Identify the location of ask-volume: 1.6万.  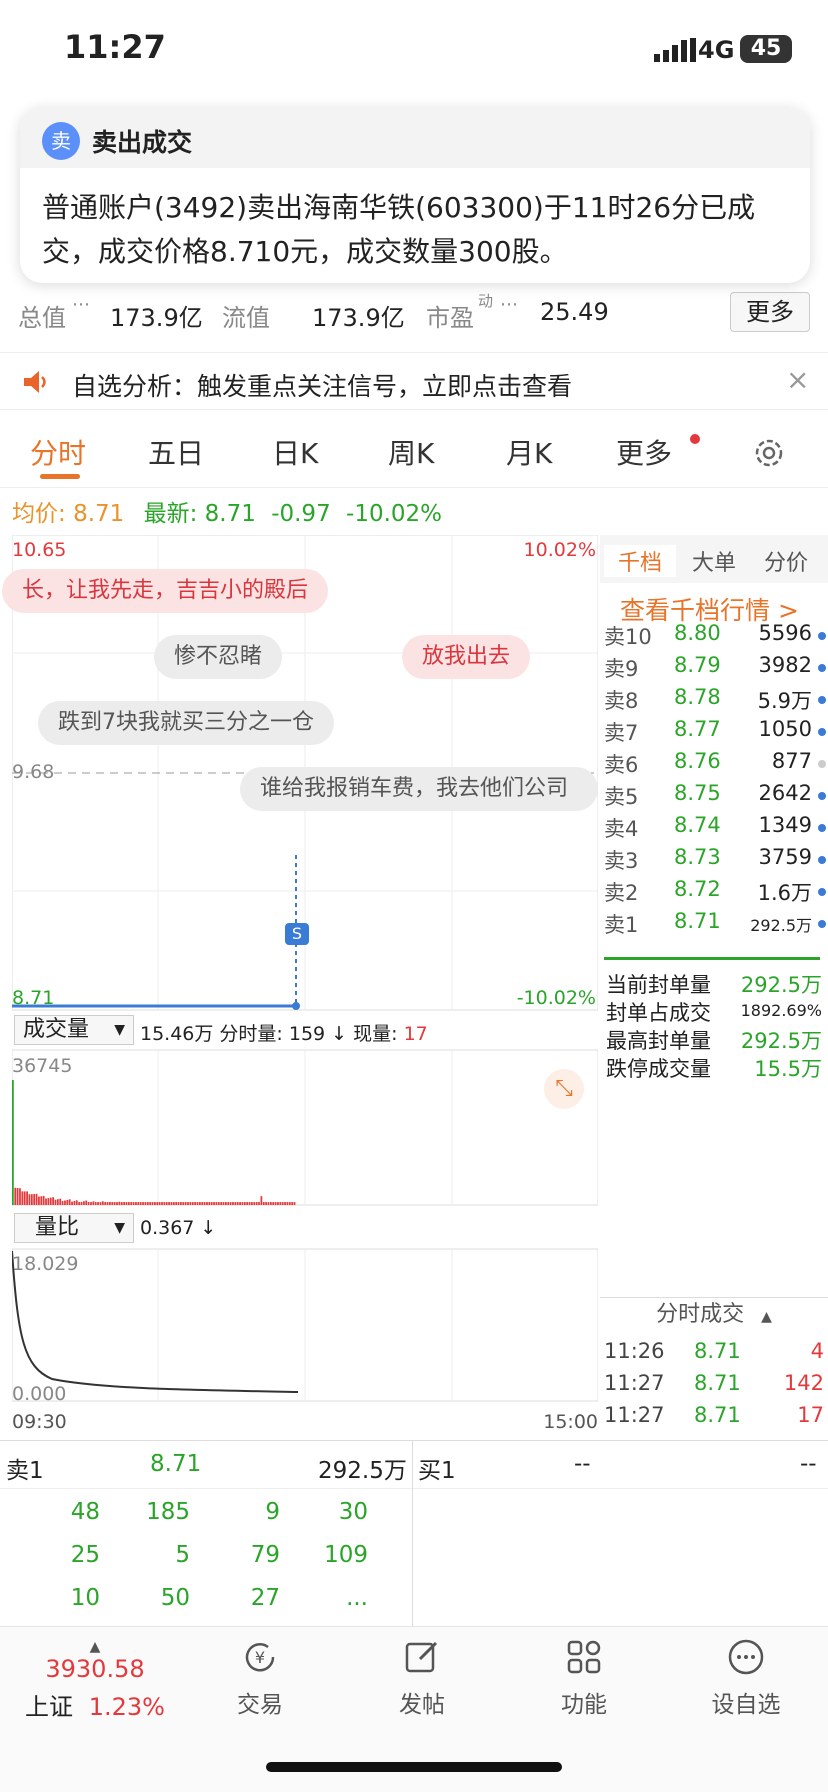
(784, 893).